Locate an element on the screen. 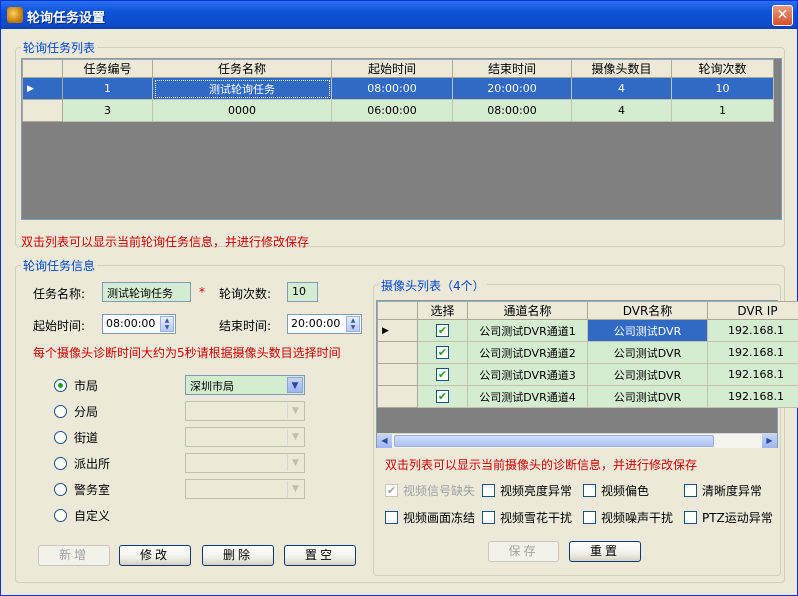  delete-button: 删除 is located at coordinates (238, 555).